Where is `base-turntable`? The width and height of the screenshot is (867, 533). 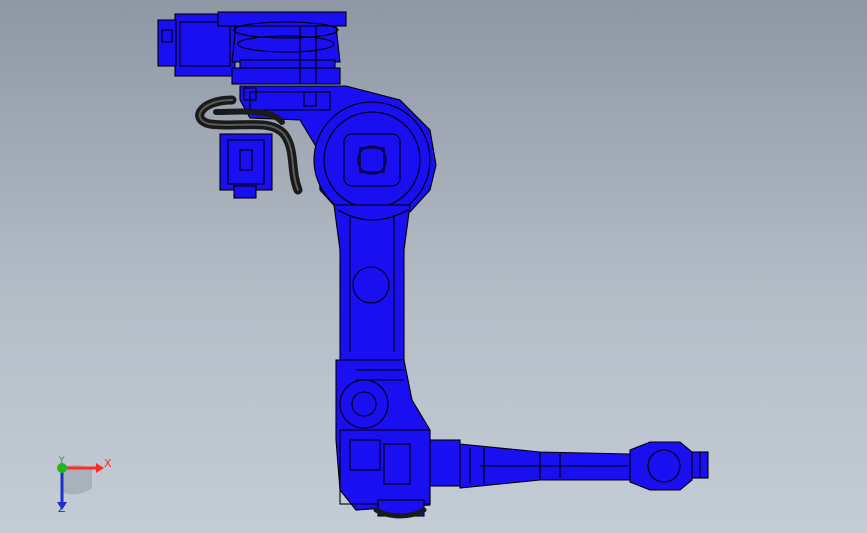
base-turntable is located at coordinates (282, 48).